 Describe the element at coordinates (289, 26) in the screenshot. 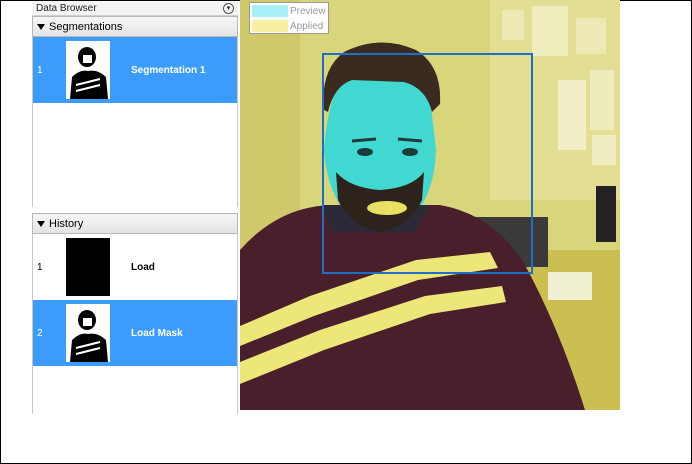

I see `legend-applied: Applied` at that location.